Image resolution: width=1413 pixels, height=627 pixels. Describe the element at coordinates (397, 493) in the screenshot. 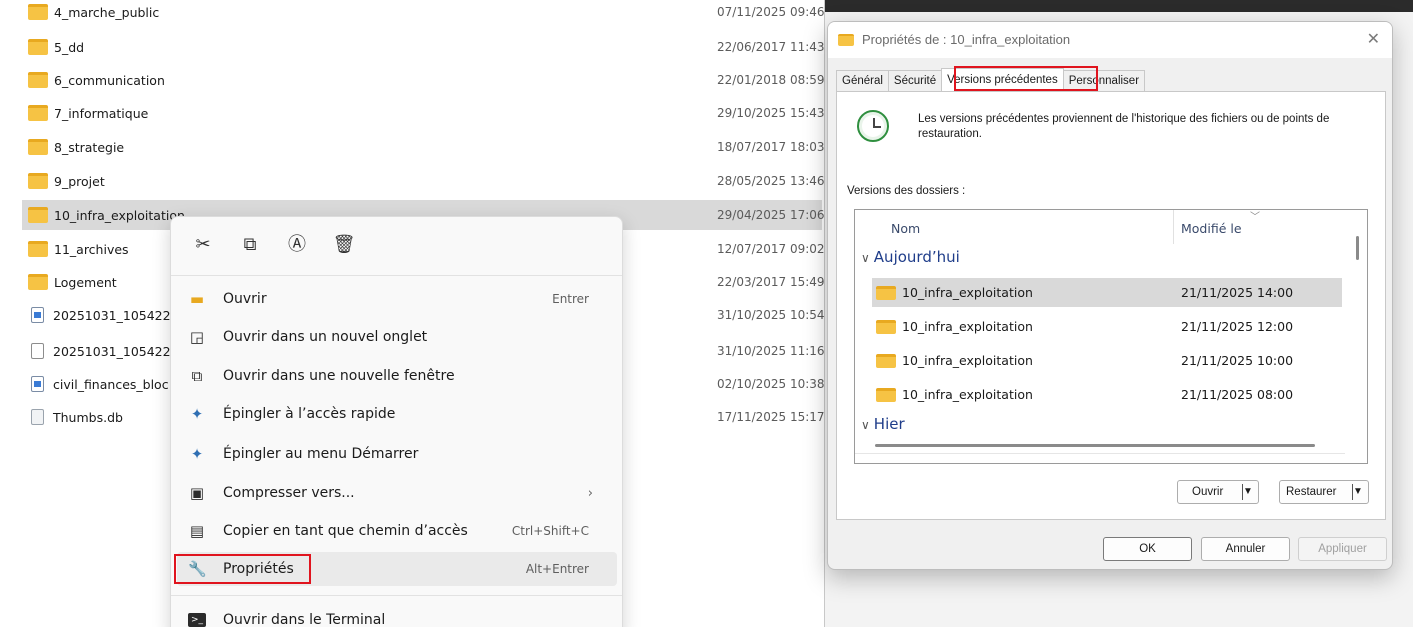

I see `menu-item-compress: ▣ Compresser vers... ›` at that location.